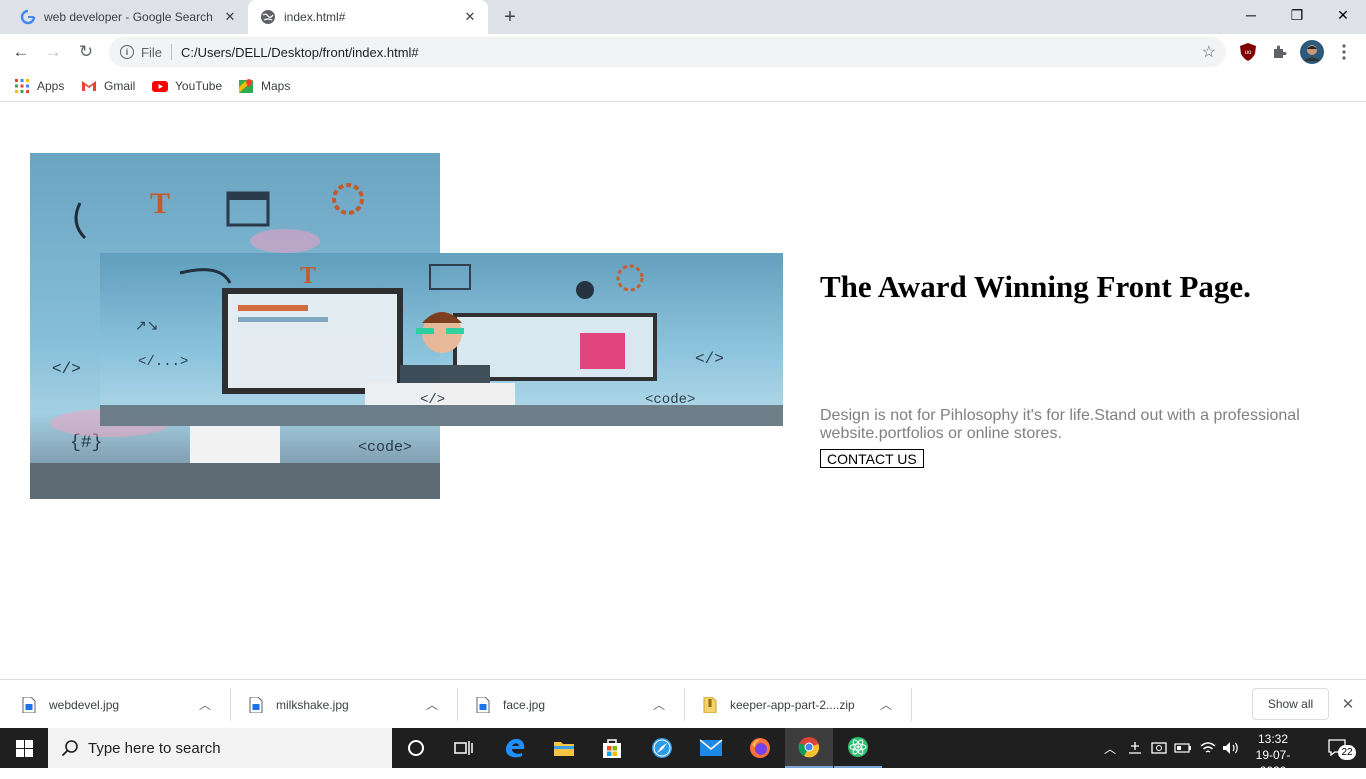 This screenshot has height=779, width=1366. I want to click on contact-us-button: CONTACT US, so click(872, 458).